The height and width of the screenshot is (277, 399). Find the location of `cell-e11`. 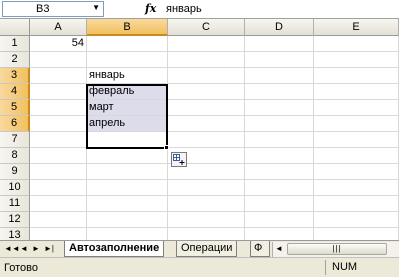

cell-e11 is located at coordinates (356, 204).